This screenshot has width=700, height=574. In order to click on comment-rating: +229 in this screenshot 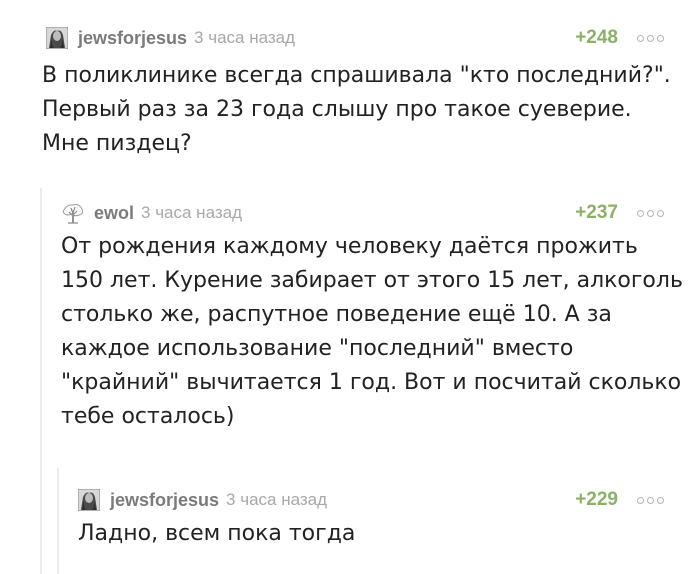, I will do `click(596, 499)`.